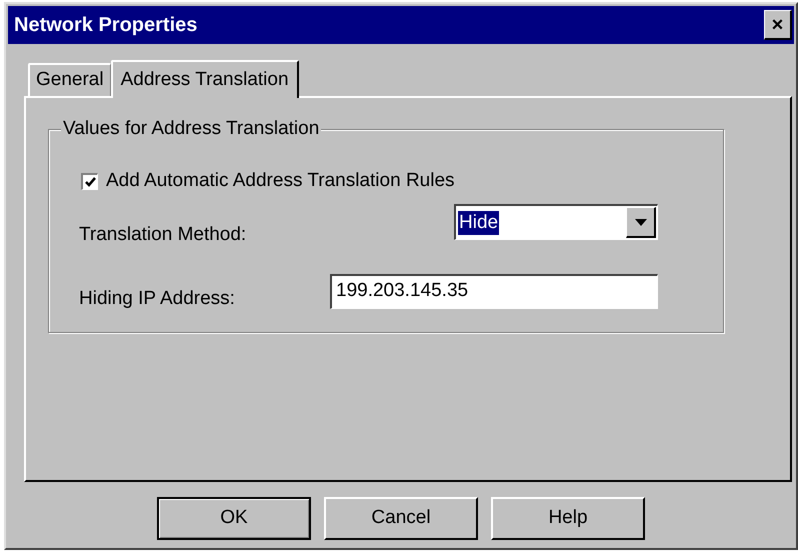  Describe the element at coordinates (234, 518) in the screenshot. I see `dialog-button: OK` at that location.